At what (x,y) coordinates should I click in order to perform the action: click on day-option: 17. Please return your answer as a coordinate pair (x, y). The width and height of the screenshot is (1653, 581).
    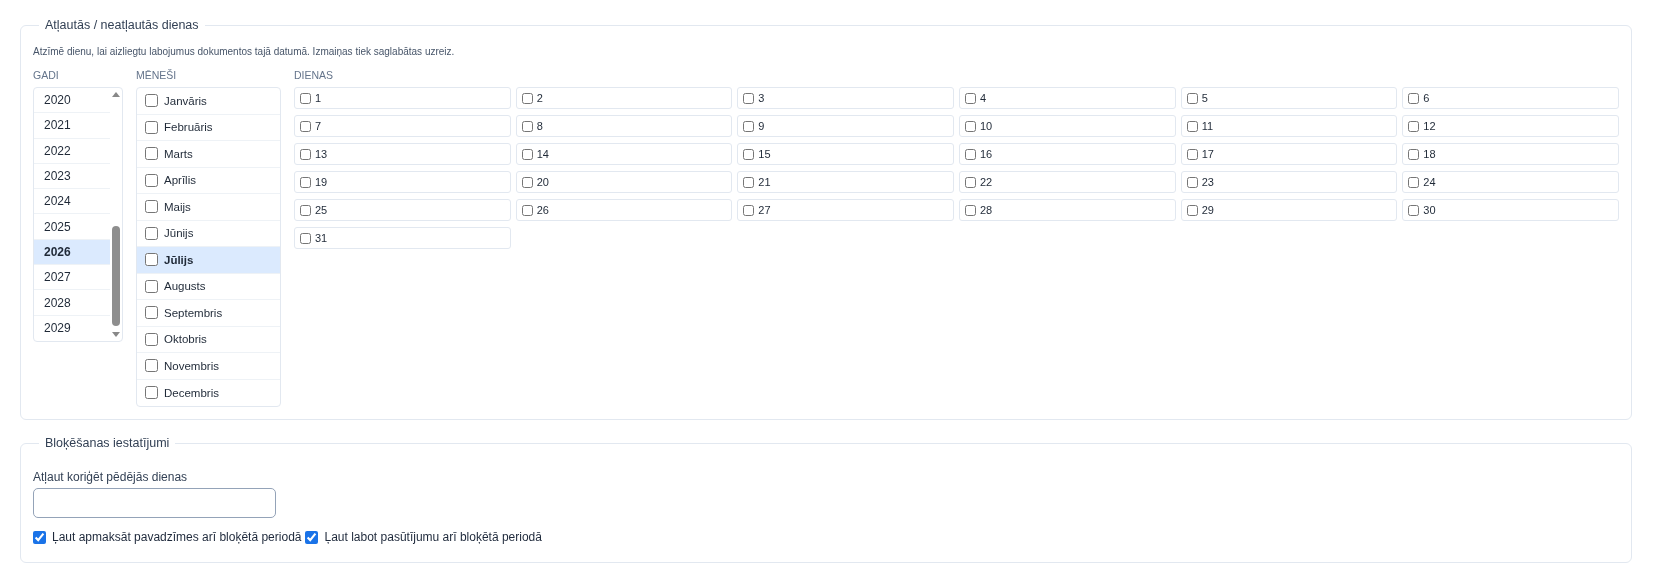
    Looking at the image, I should click on (1289, 154).